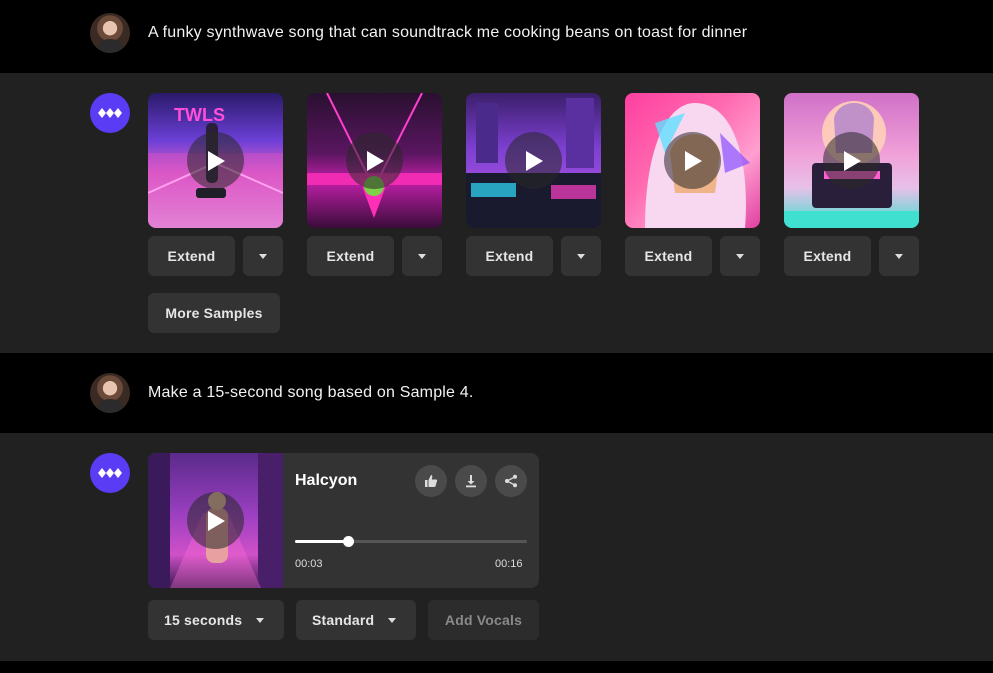 Image resolution: width=993 pixels, height=673 pixels. I want to click on extend-button-3: Extend, so click(509, 256).